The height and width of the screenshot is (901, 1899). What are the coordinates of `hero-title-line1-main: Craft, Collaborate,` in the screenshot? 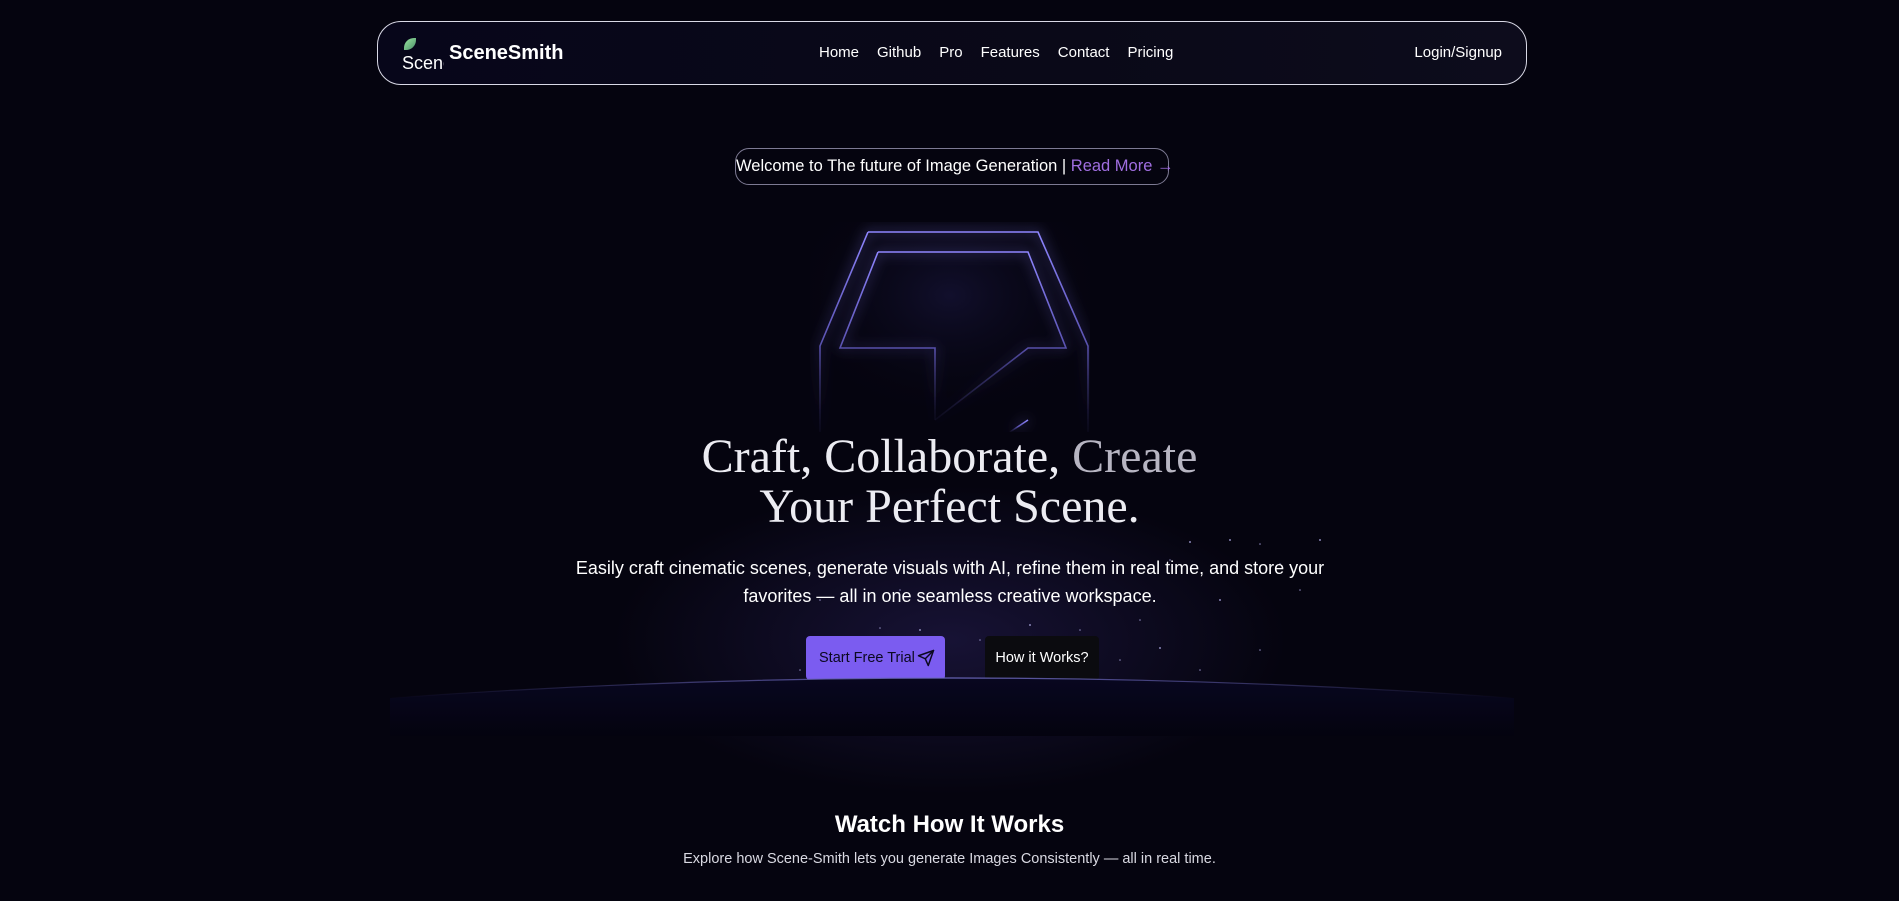 It's located at (887, 456).